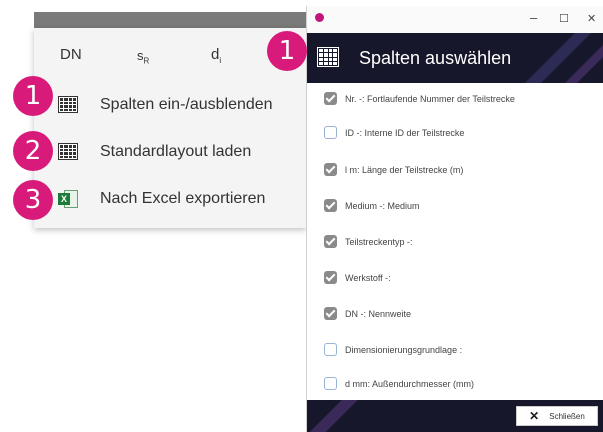  Describe the element at coordinates (455, 19) in the screenshot. I see `window-titlebar: – ☐ ✕` at that location.